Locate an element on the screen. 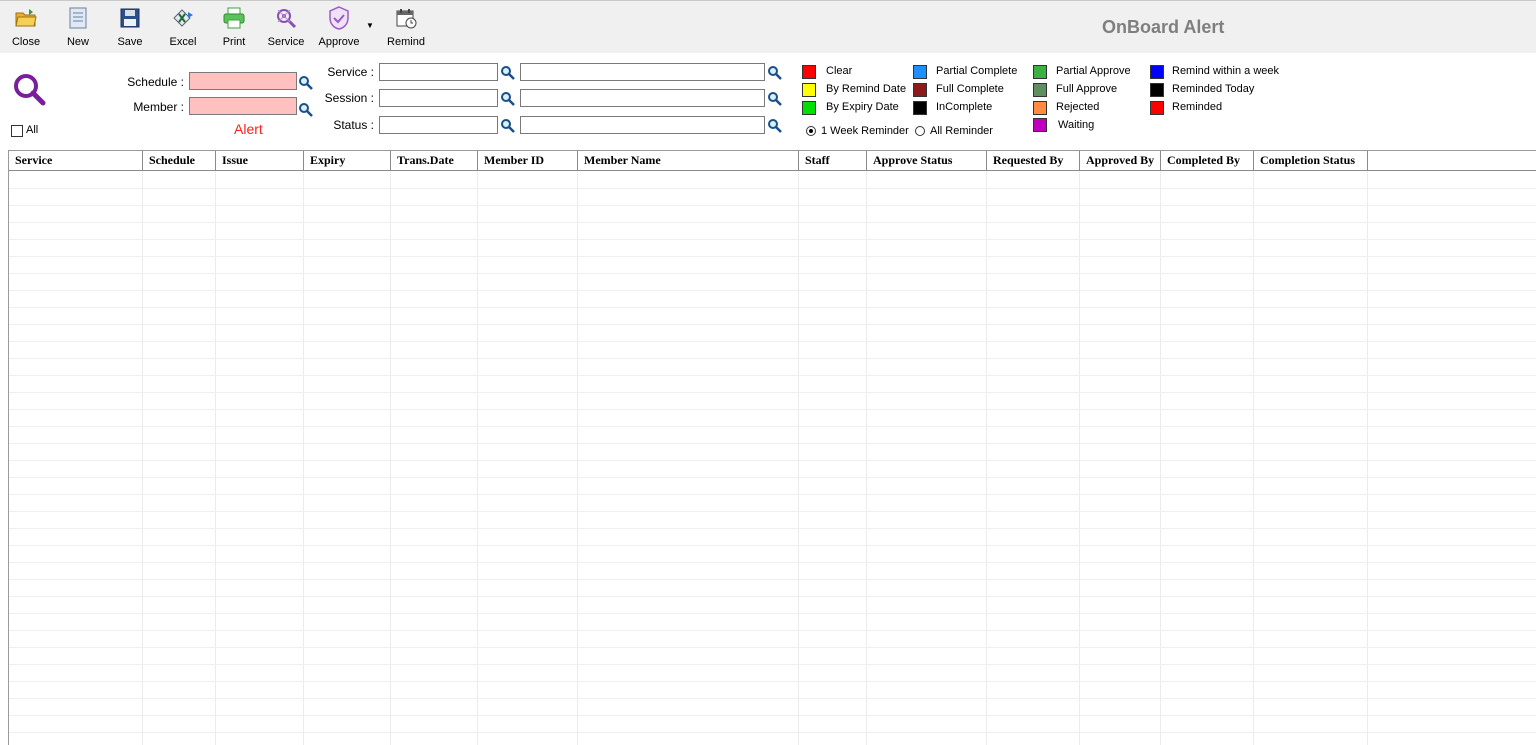 This screenshot has width=1536, height=745. legend-swatch-by-remind-date is located at coordinates (809, 90).